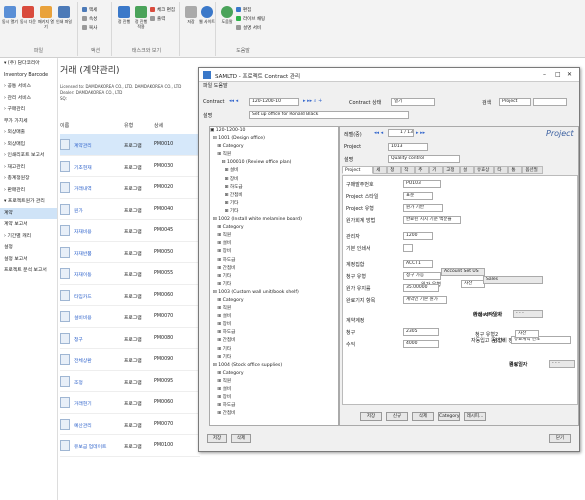  I want to click on window-menu: 파일 도움말, so click(389, 86).